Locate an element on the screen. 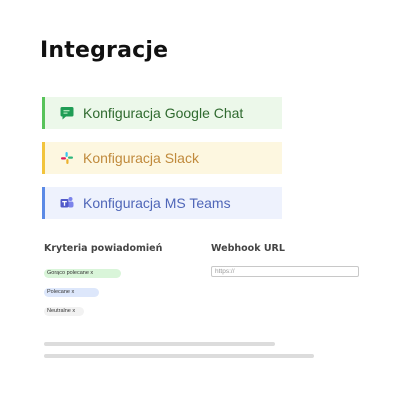 This screenshot has height=400, width=400. slack-label: Konfiguracja Slack is located at coordinates (141, 158).